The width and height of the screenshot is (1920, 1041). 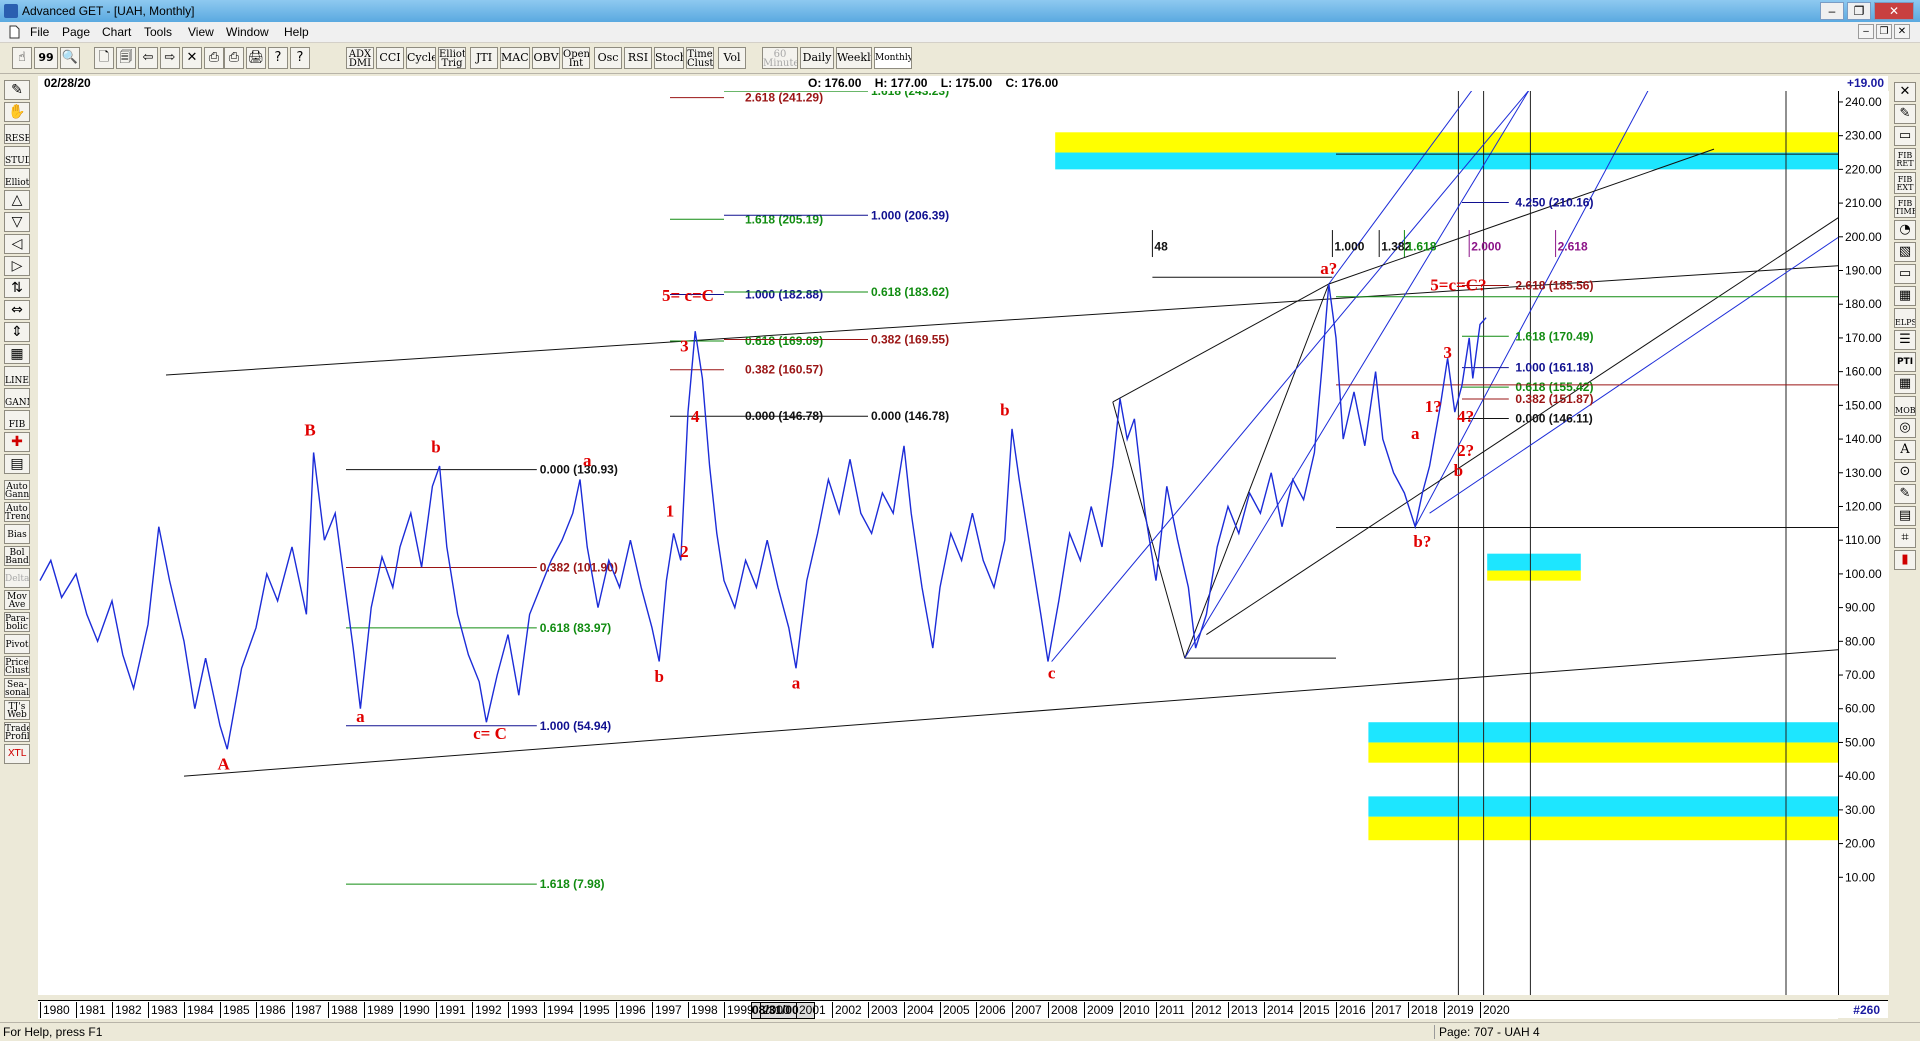 What do you see at coordinates (17, 178) in the screenshot?
I see `elliott-button: Elliott` at bounding box center [17, 178].